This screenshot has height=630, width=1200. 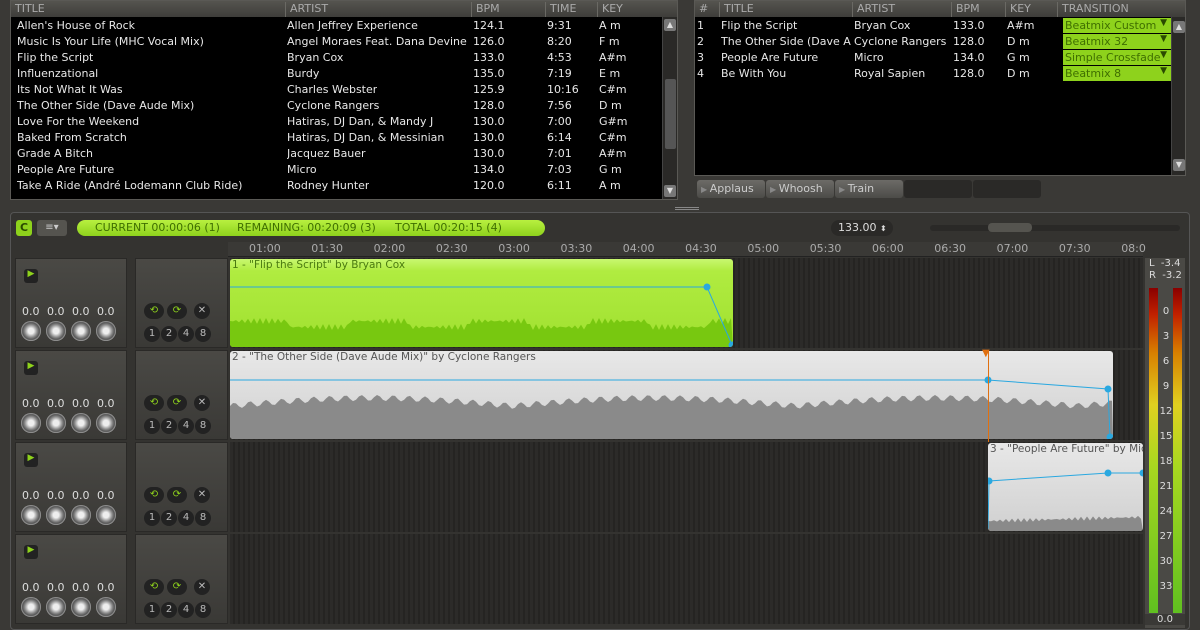 I want to click on scroll-thumb, so click(x=670, y=114).